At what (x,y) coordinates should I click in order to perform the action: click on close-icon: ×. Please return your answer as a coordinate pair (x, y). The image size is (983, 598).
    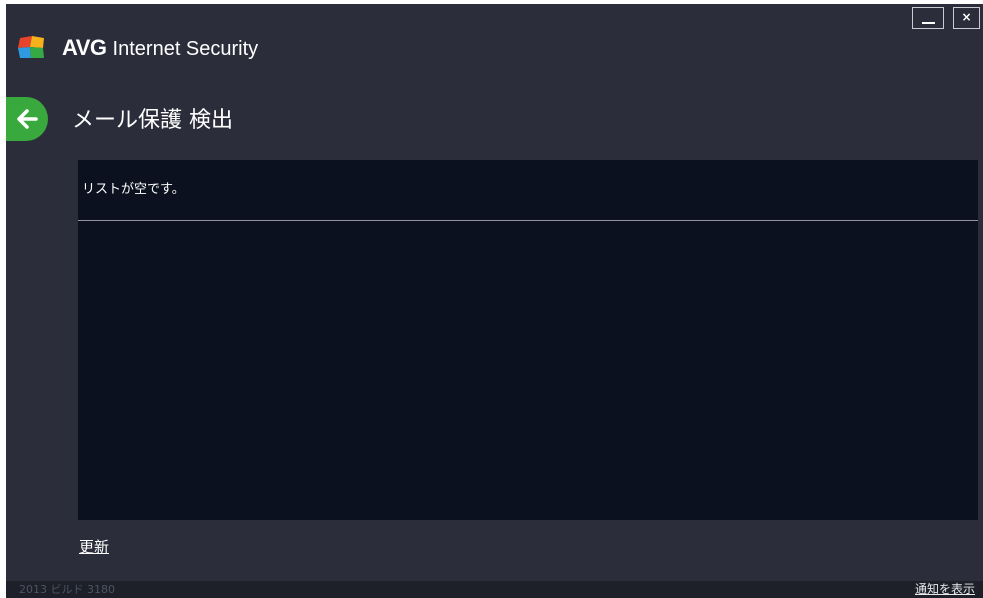
    Looking at the image, I should click on (966, 17).